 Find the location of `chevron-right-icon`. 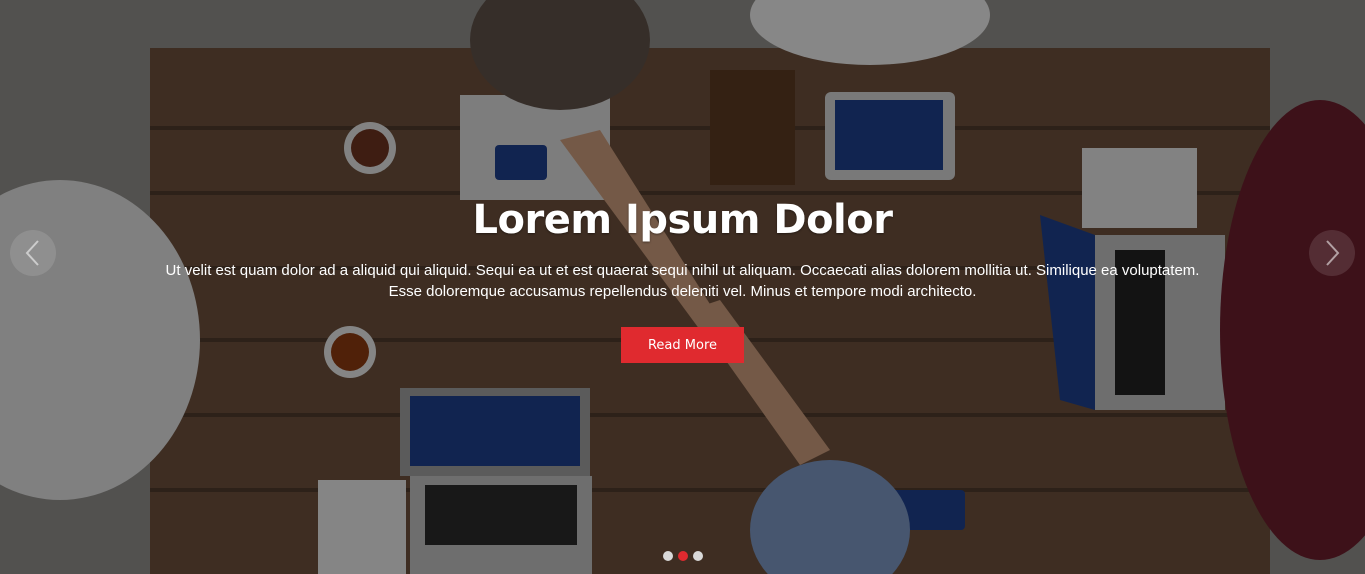

chevron-right-icon is located at coordinates (1333, 253).